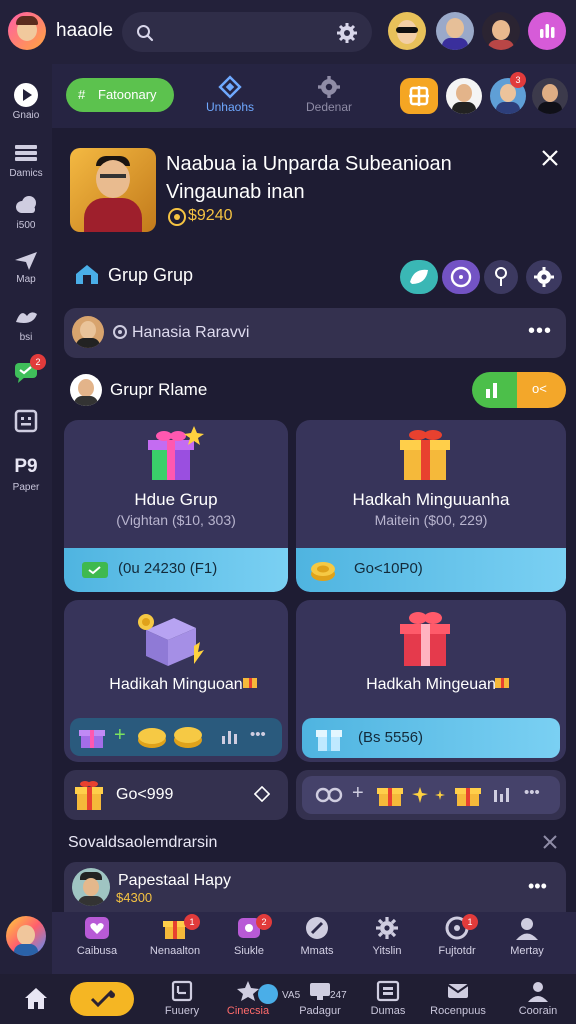 This screenshot has height=1024, width=576. What do you see at coordinates (176, 570) in the screenshot?
I see `card-bar: (0u 24230 (F1)` at bounding box center [176, 570].